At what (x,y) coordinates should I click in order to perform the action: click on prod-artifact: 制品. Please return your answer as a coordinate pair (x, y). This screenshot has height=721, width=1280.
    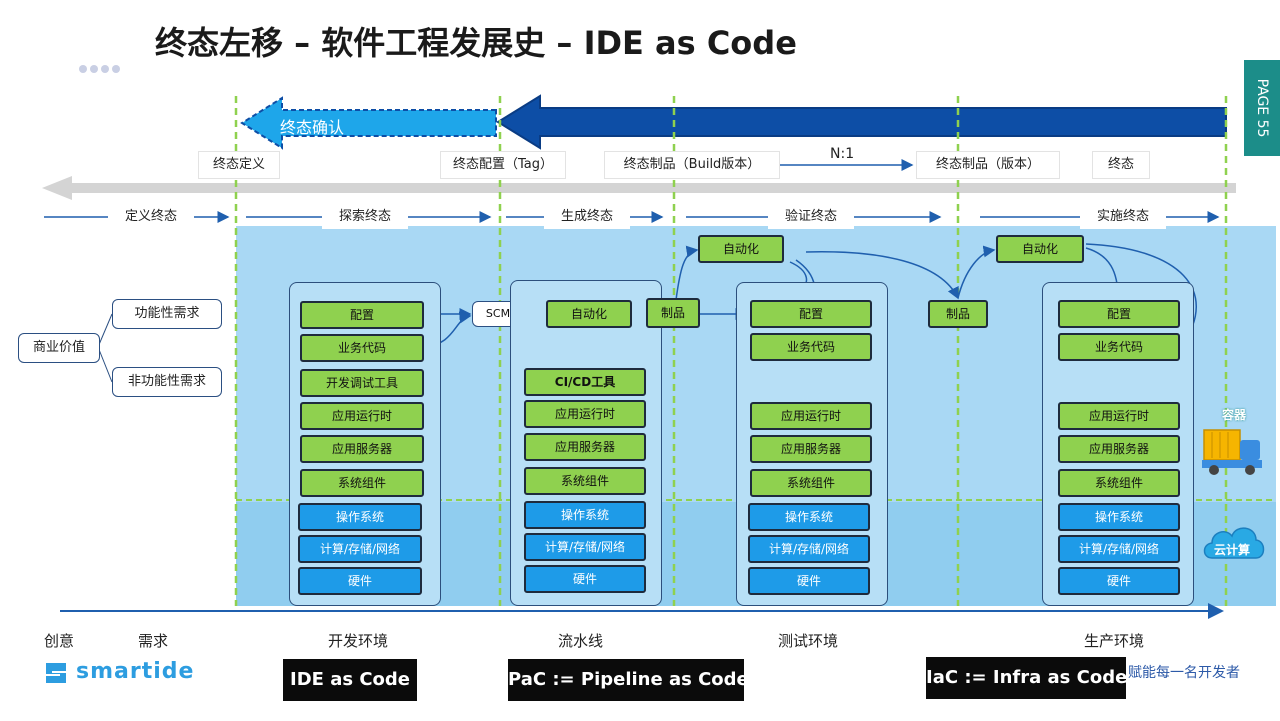
    Looking at the image, I should click on (958, 314).